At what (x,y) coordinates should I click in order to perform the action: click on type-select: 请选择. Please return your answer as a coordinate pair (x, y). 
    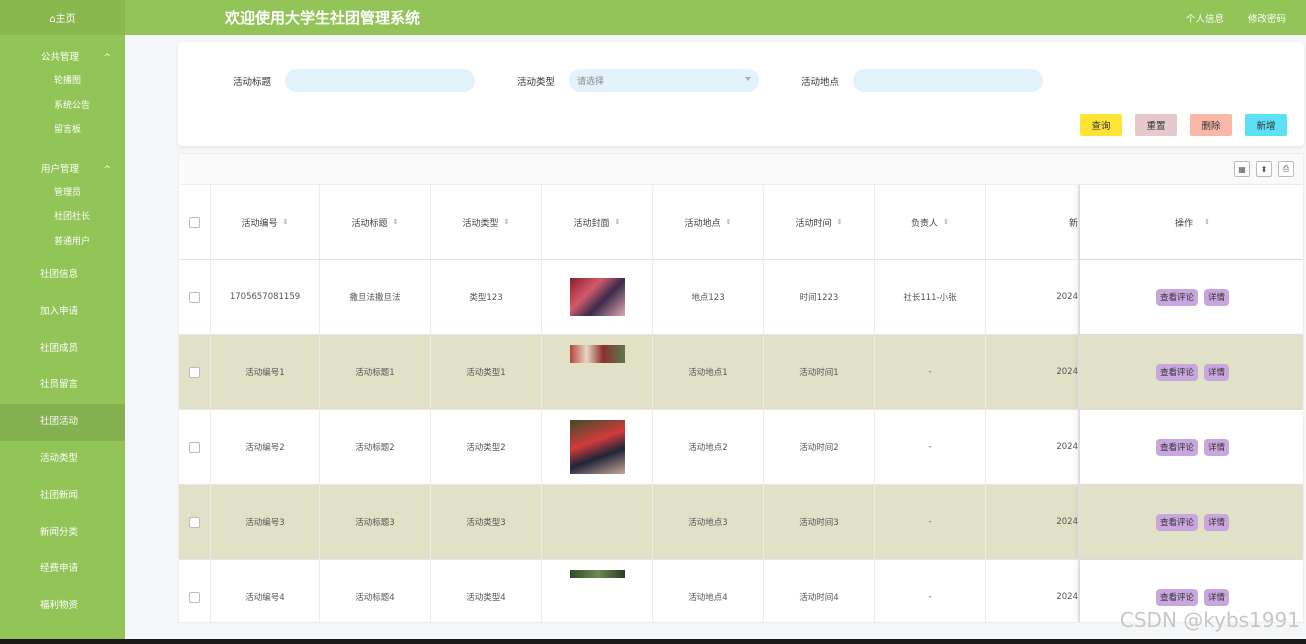
    Looking at the image, I should click on (664, 80).